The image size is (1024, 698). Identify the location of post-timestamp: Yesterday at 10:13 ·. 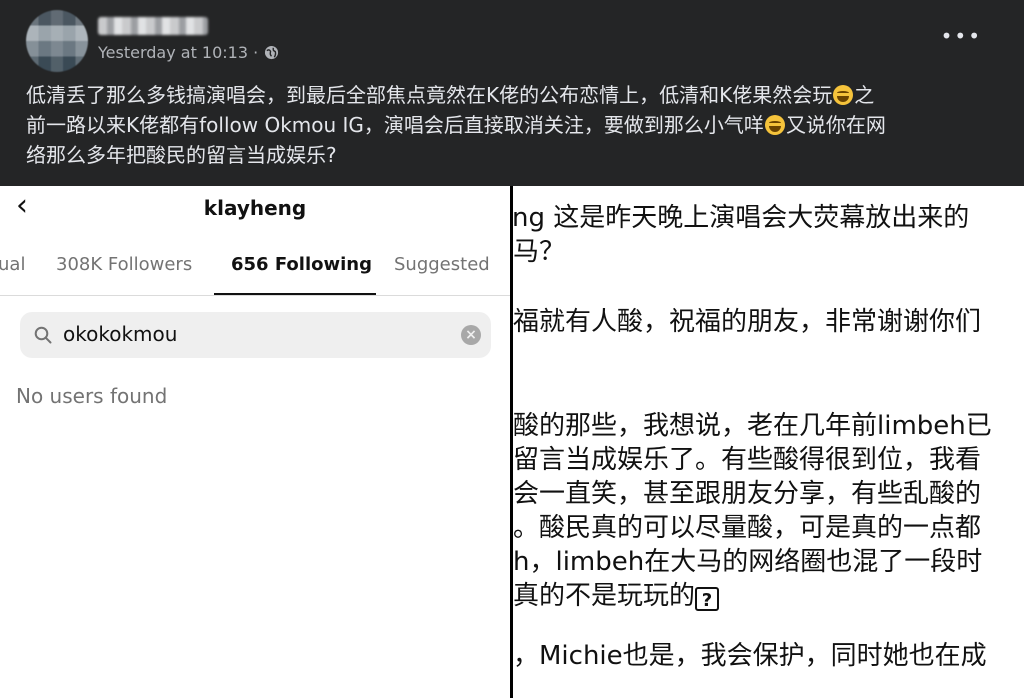
(178, 52).